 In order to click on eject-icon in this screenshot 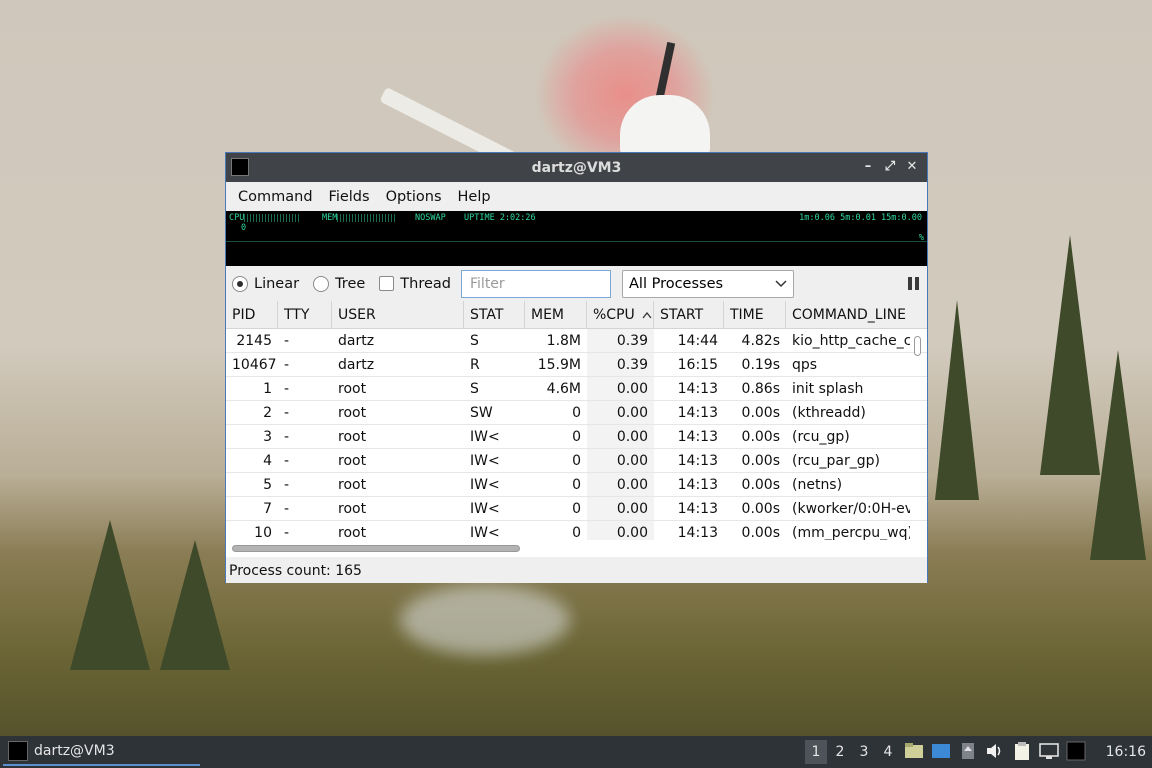, I will do `click(968, 751)`.